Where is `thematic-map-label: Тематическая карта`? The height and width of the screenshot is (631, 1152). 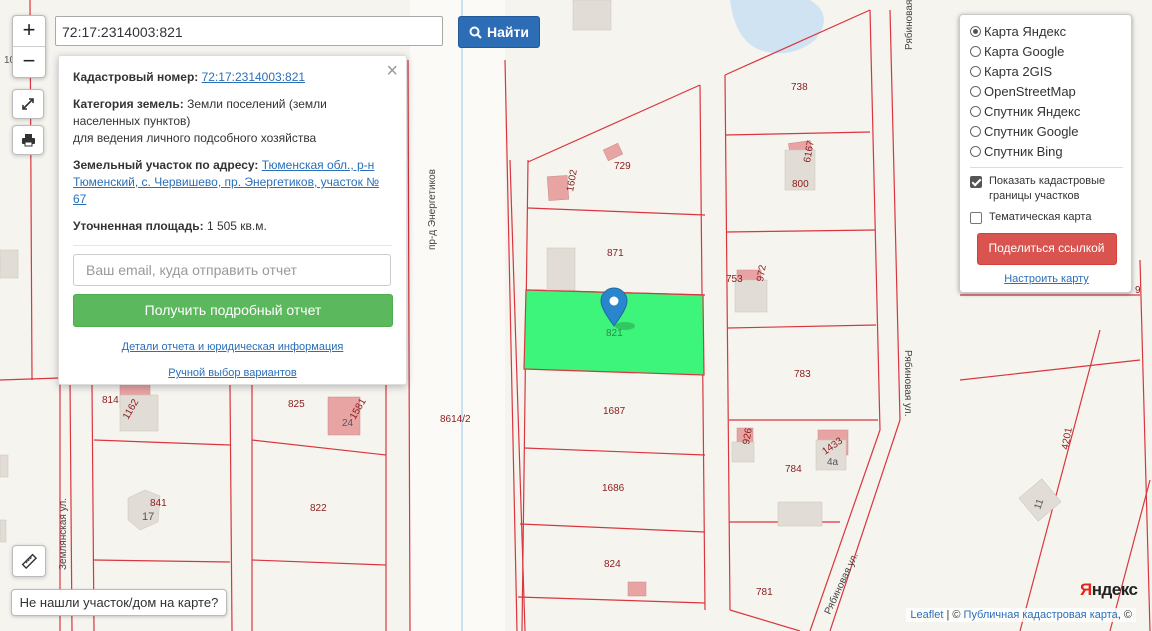
thematic-map-label: Тематическая карта is located at coordinates (1040, 217).